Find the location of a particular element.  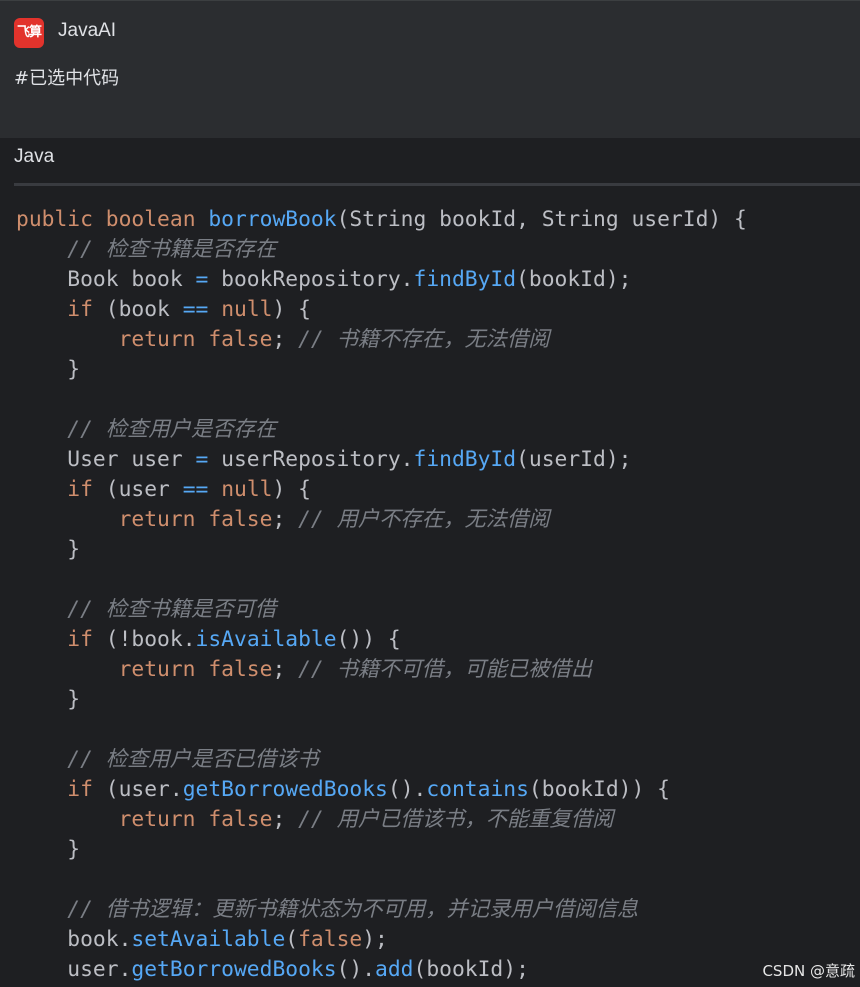

code-line: if (book == null) { is located at coordinates (381, 310).